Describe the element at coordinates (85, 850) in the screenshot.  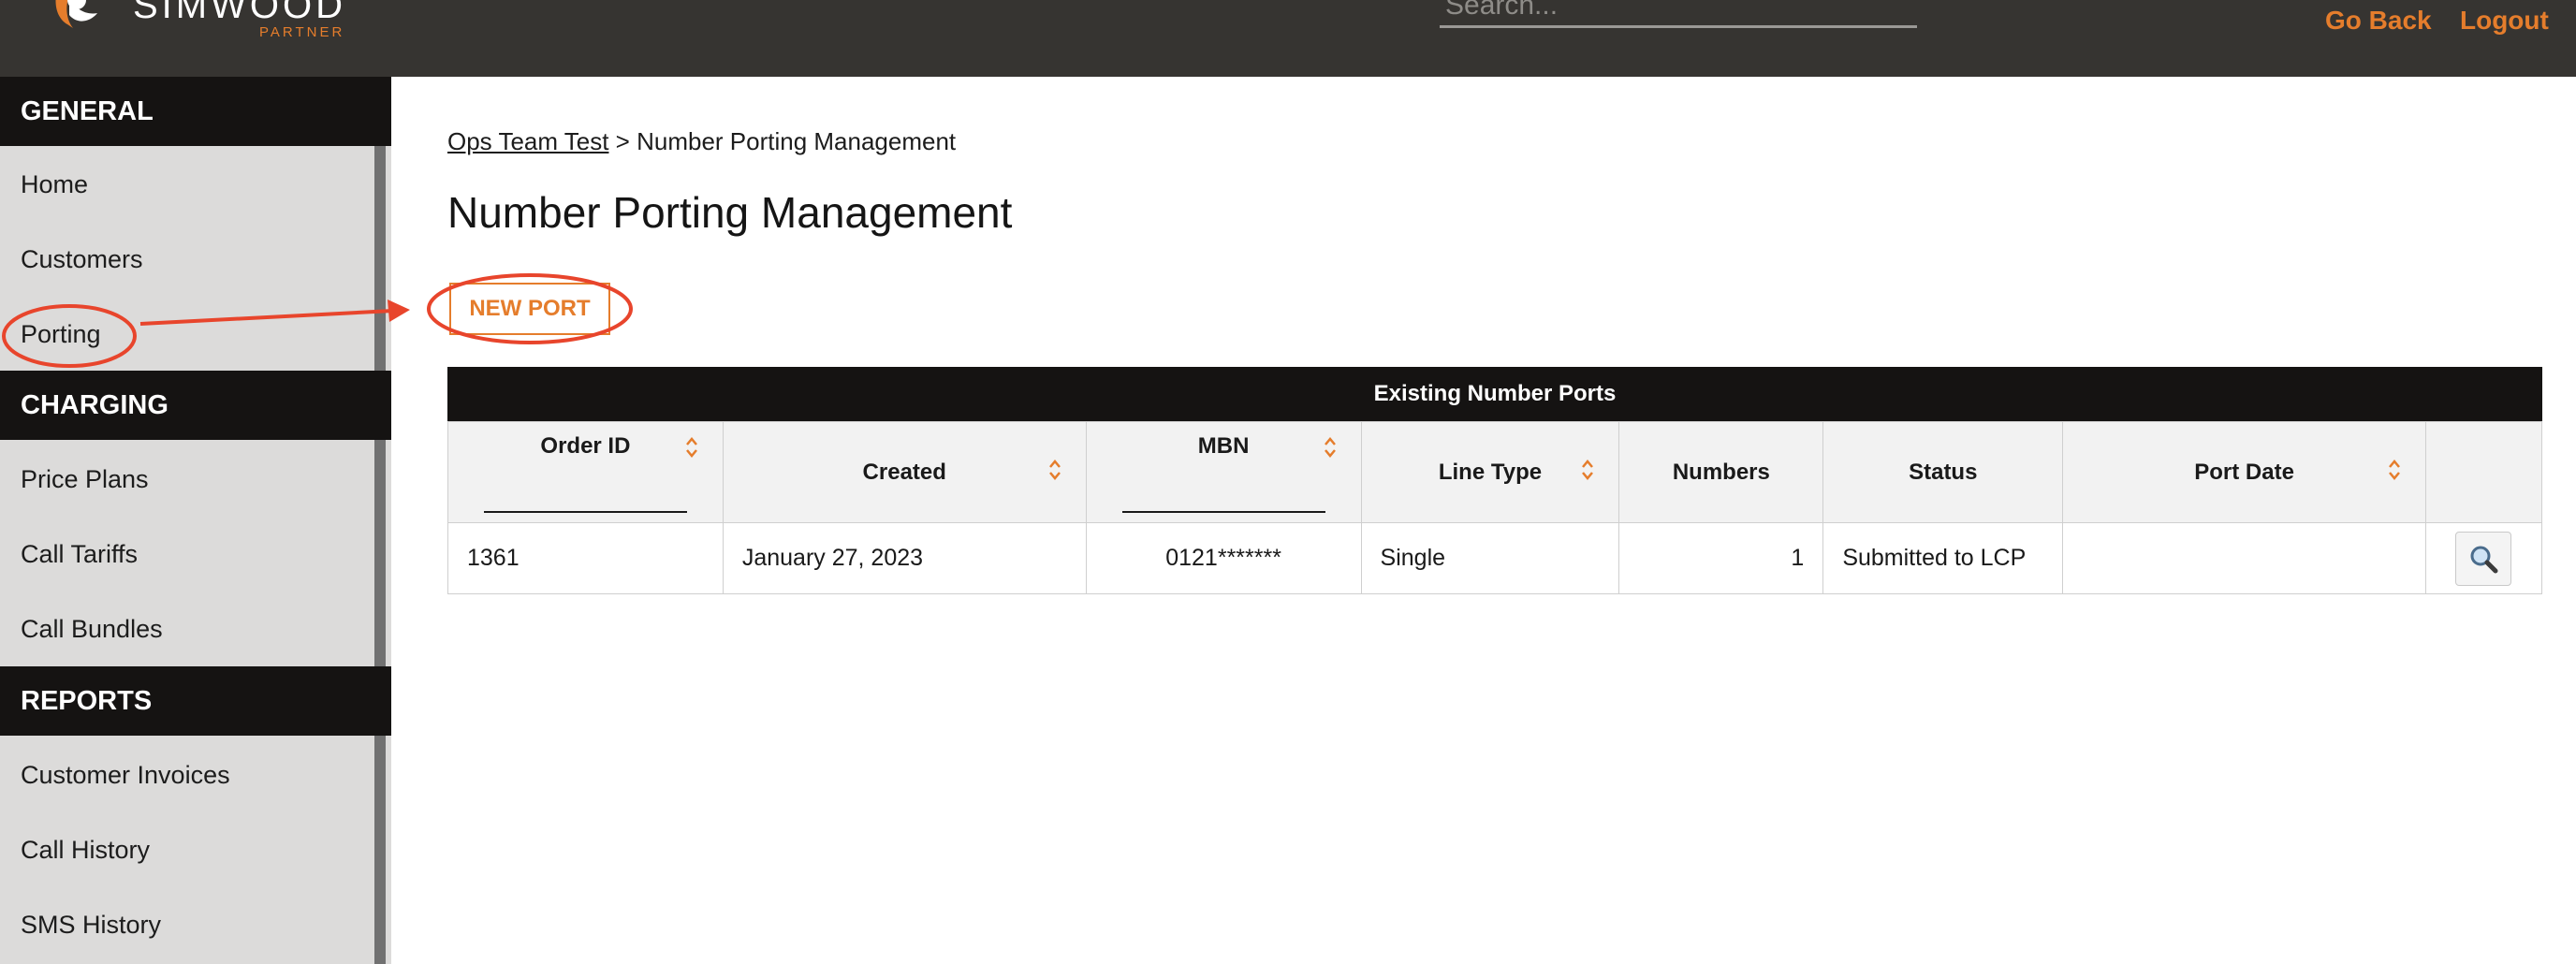
I see `sidebar-item-call-history: Call History` at that location.